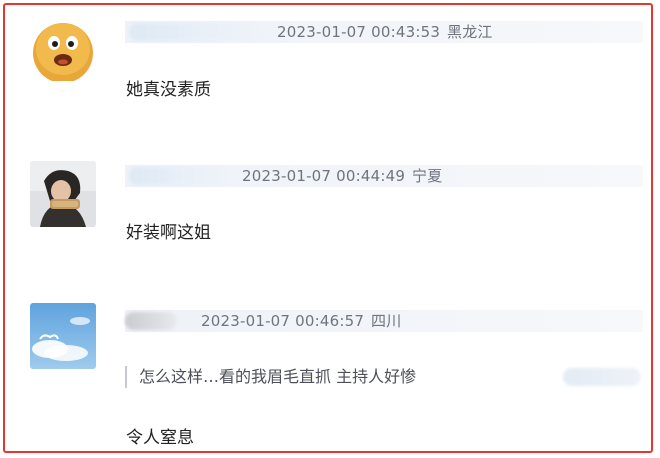 The image size is (660, 458). What do you see at coordinates (278, 376) in the screenshot?
I see `quoted-text: 怎么这样…看的我眉毛直抓 主持人好惨` at bounding box center [278, 376].